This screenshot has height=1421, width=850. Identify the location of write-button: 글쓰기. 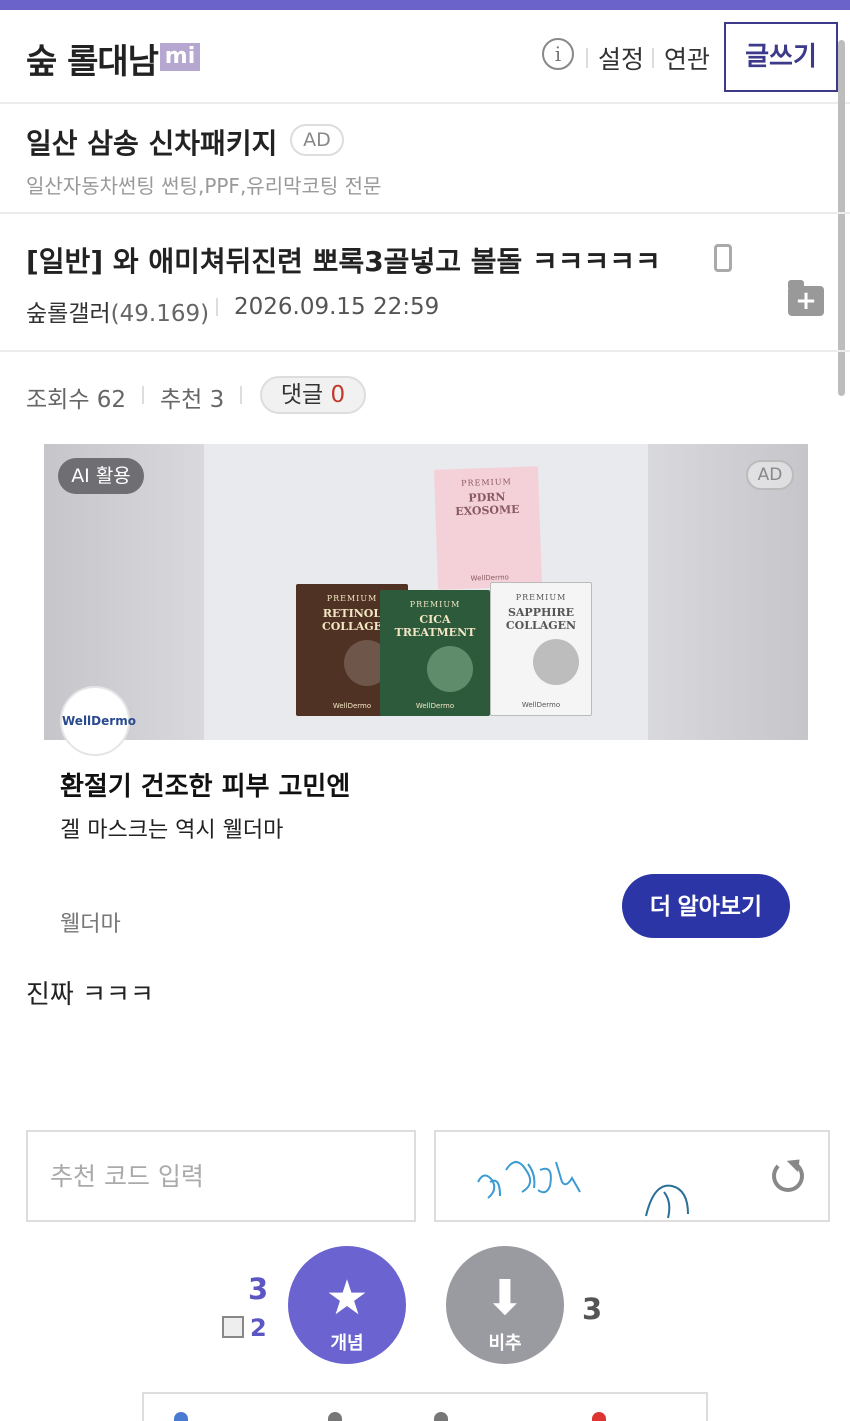
(781, 57).